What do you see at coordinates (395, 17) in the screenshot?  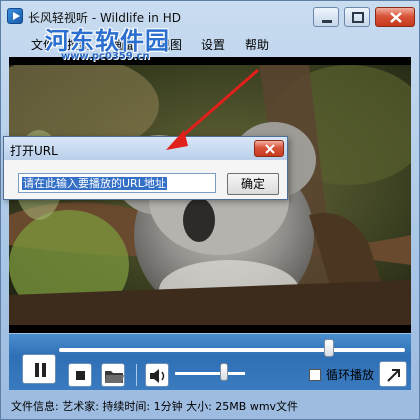 I see `close-button` at bounding box center [395, 17].